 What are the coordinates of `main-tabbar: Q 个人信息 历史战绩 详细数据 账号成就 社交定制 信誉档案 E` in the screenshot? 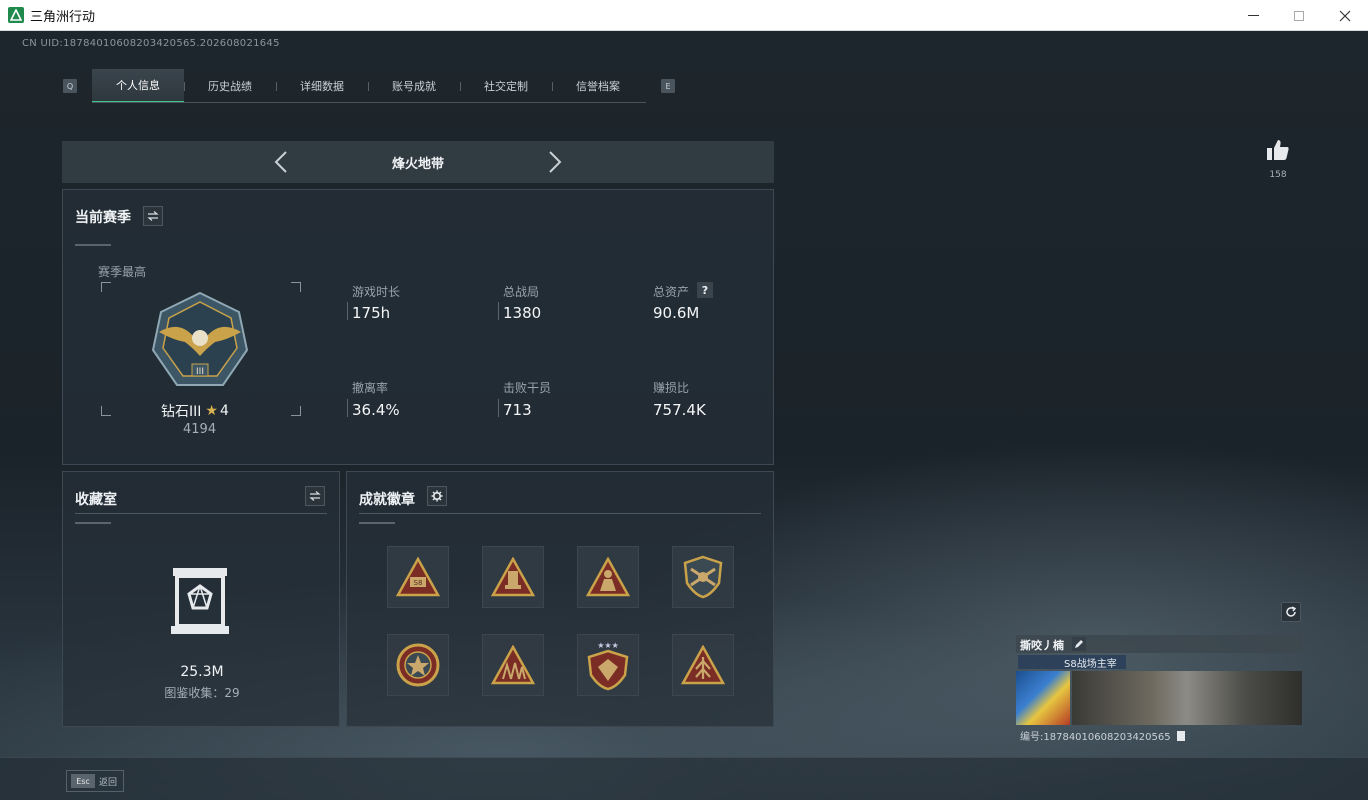 It's located at (370, 86).